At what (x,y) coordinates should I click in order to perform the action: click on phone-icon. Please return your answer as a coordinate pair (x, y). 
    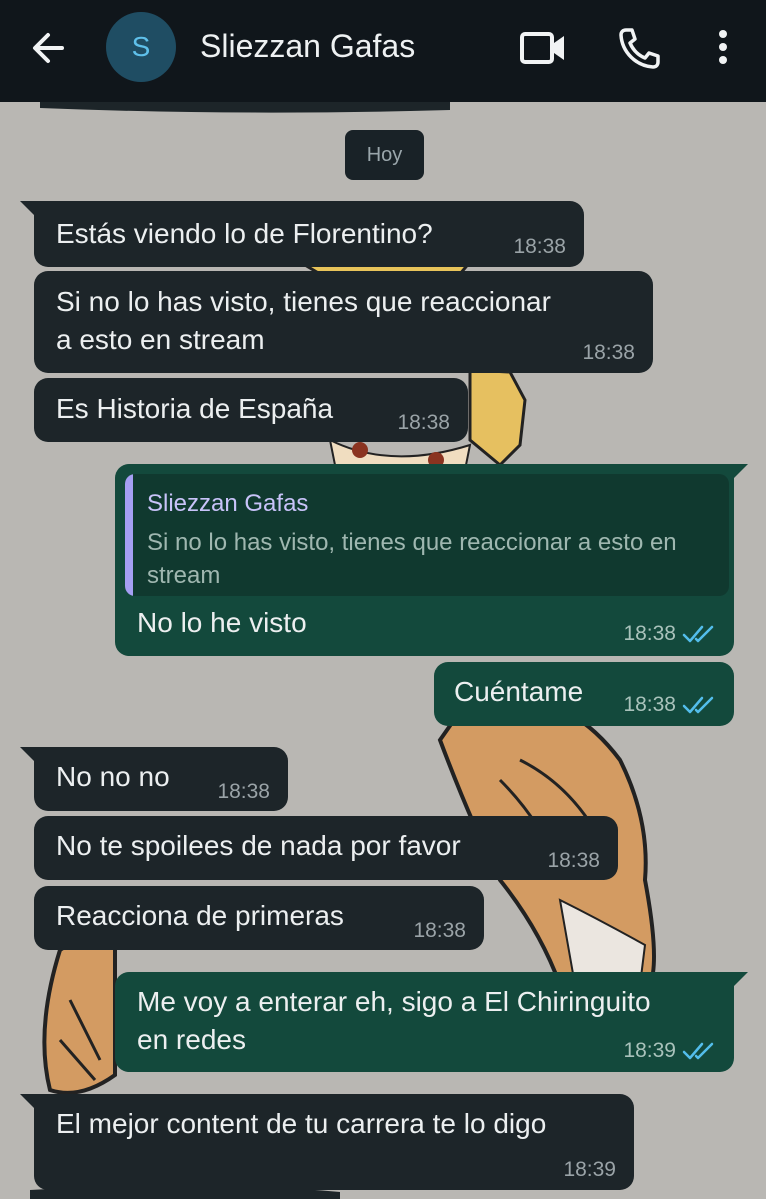
    Looking at the image, I should click on (637, 48).